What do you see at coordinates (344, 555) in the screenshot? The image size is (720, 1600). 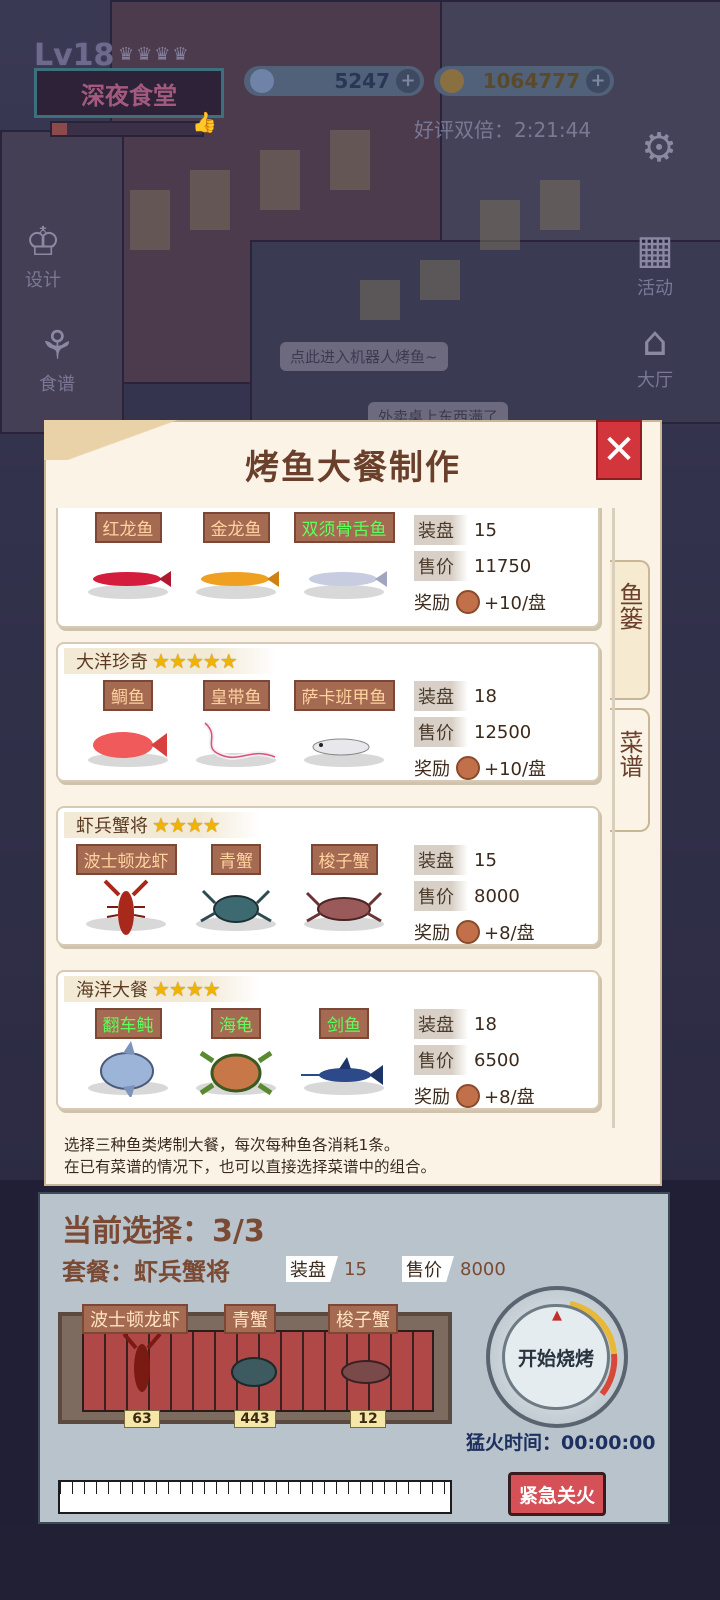 I see `fish-slot: 双须骨舌鱼` at bounding box center [344, 555].